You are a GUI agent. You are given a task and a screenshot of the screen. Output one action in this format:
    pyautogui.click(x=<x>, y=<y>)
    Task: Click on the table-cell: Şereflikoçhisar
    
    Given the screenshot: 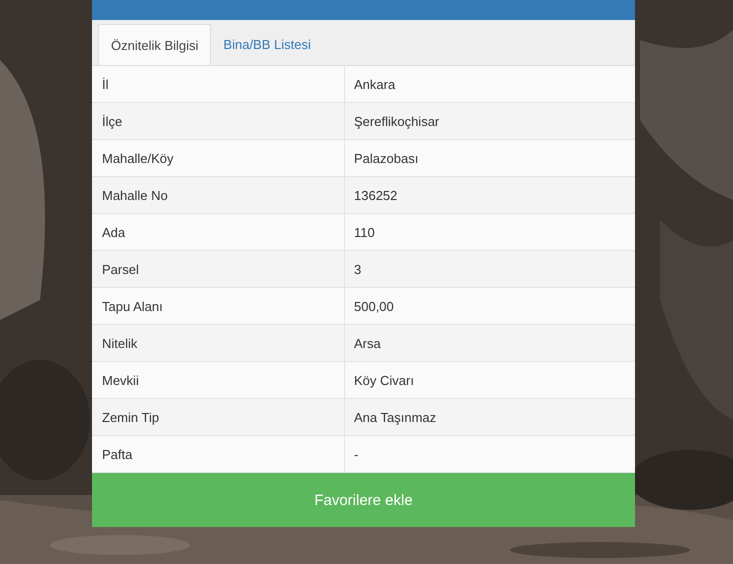 What is the action you would take?
    pyautogui.click(x=489, y=121)
    